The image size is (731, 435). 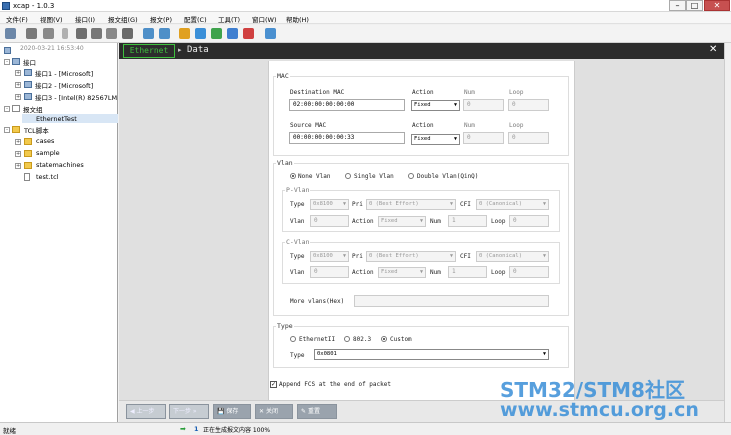 What do you see at coordinates (347, 138) in the screenshot?
I see `src-mac-input: 00:00:00:00:00:33` at bounding box center [347, 138].